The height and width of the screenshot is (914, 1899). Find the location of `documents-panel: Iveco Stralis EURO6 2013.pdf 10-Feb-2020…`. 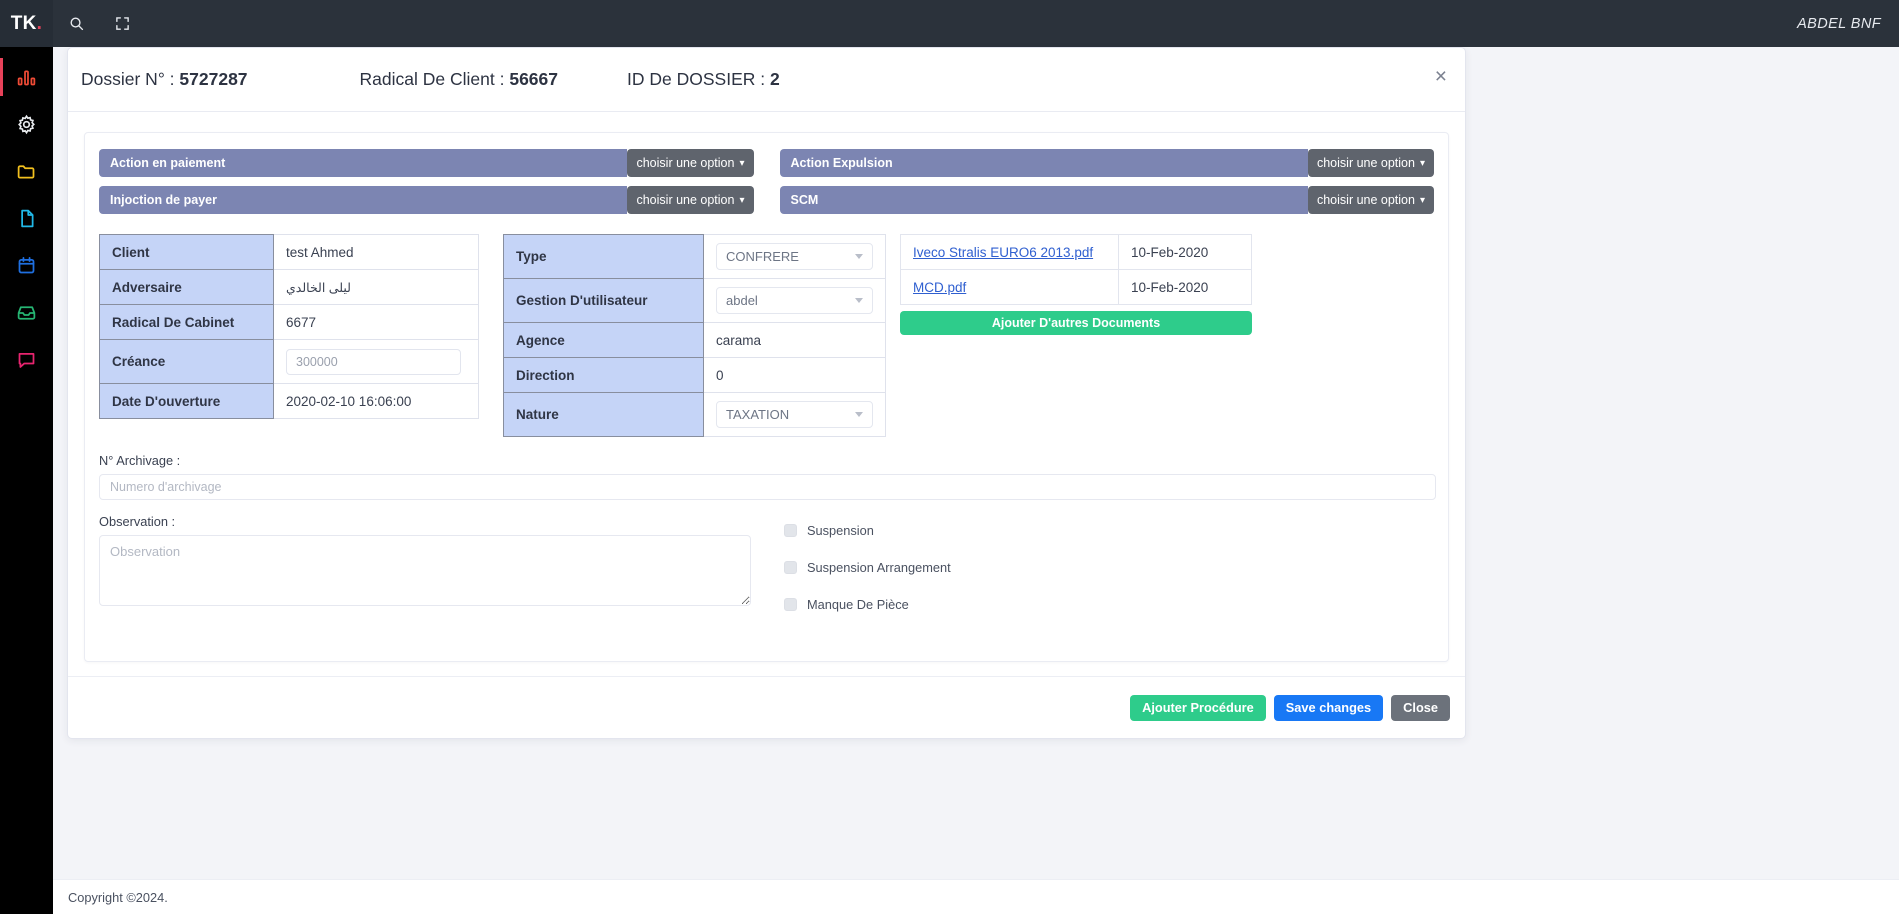

documents-panel: Iveco Stralis EURO6 2013.pdf 10-Feb-2020… is located at coordinates (1076, 284).